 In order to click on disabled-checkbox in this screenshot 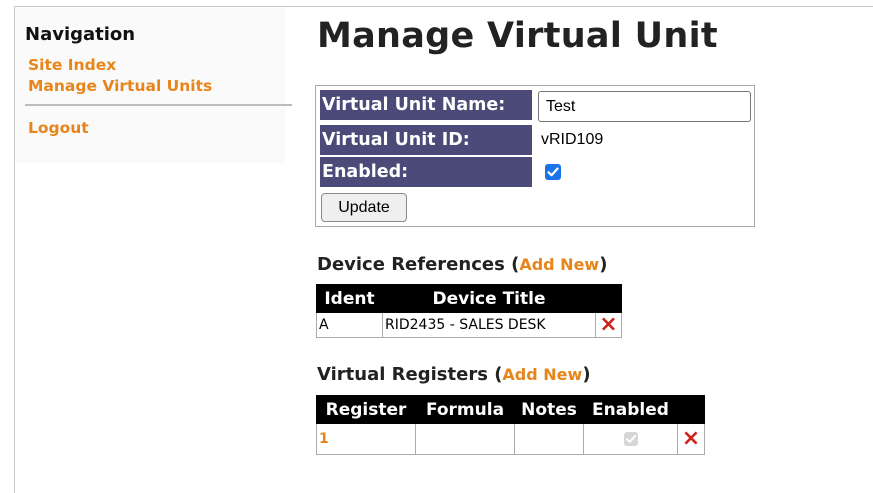, I will do `click(630, 439)`.